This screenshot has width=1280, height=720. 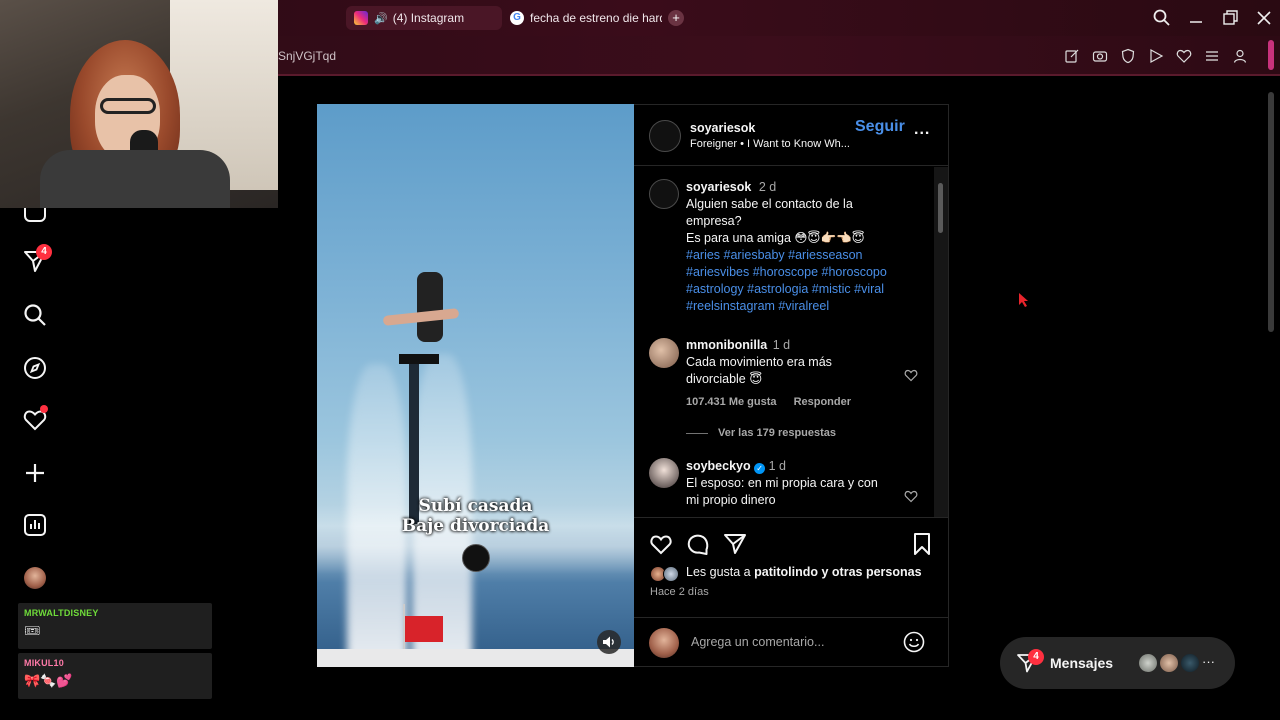 I want to click on caption-hashtags: #ariesvibes #horoscope #horoscopo, so click(x=796, y=272).